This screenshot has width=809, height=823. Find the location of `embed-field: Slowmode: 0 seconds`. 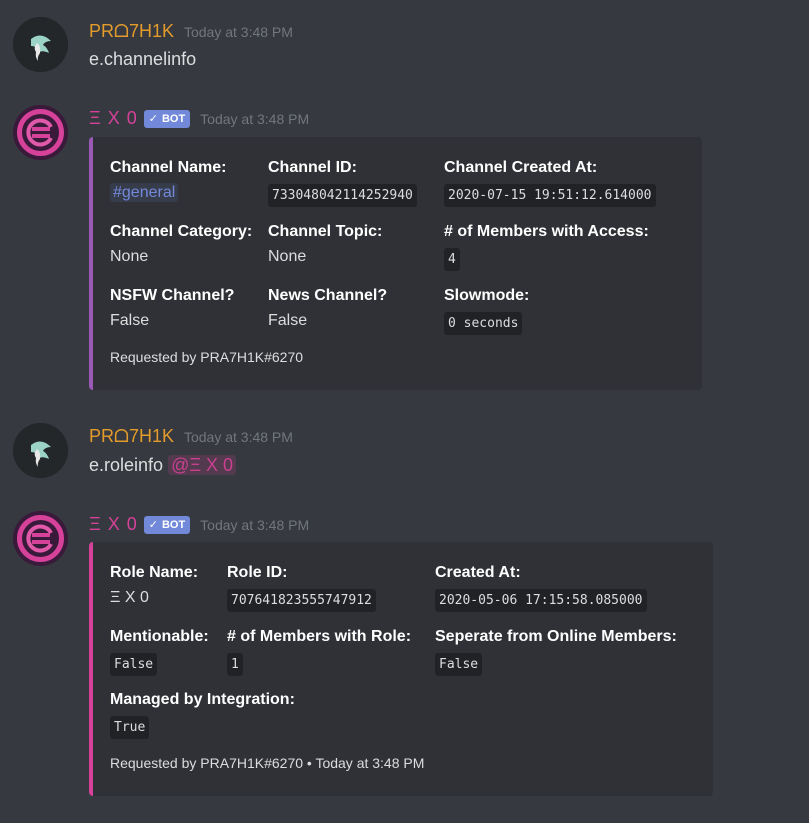

embed-field: Slowmode: 0 seconds is located at coordinates (486, 311).